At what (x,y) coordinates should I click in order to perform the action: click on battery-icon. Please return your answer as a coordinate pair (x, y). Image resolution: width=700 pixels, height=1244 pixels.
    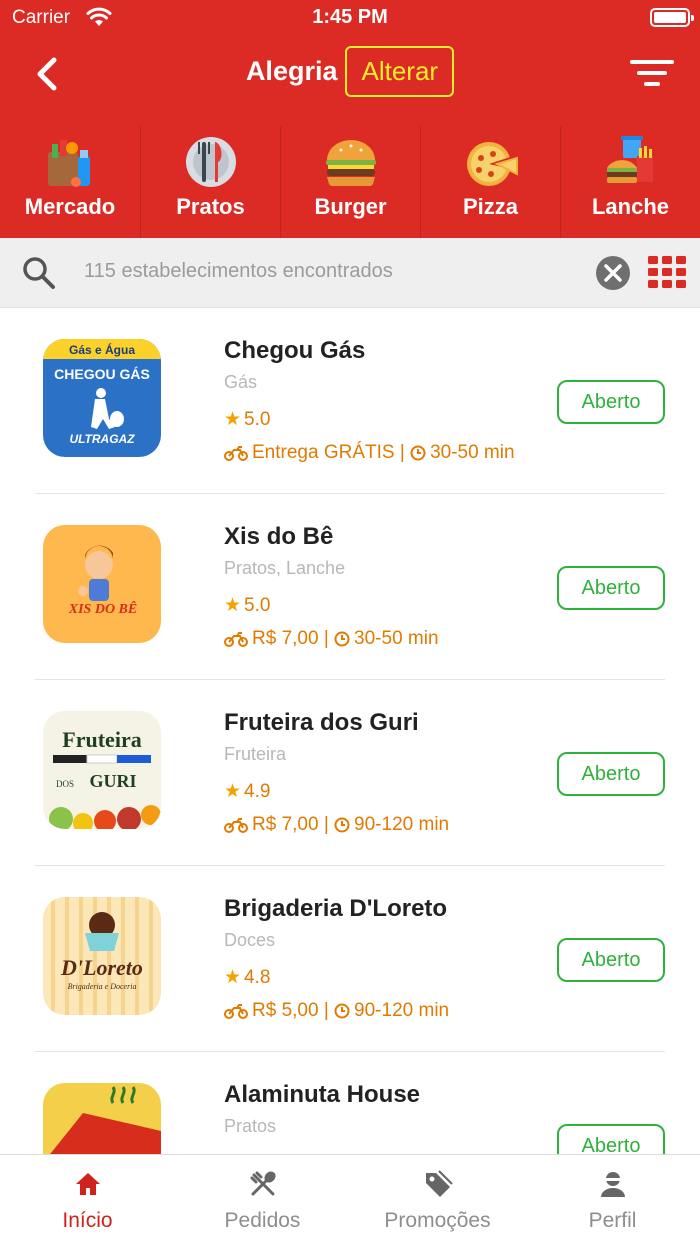
    Looking at the image, I should click on (672, 17).